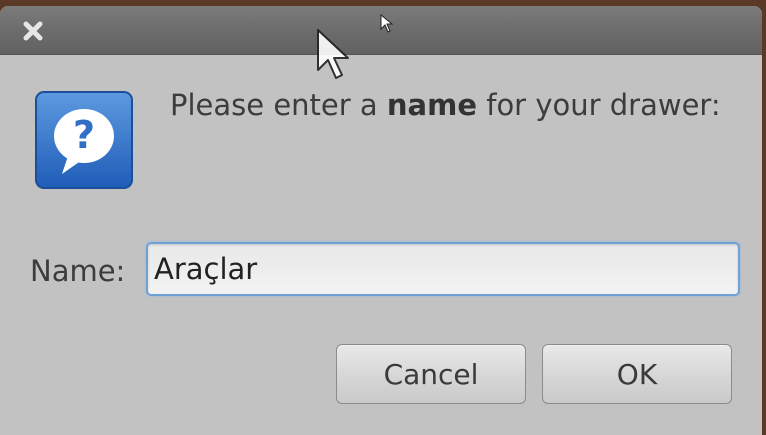  What do you see at coordinates (278, 105) in the screenshot?
I see `prompt-pre: Please enter a` at bounding box center [278, 105].